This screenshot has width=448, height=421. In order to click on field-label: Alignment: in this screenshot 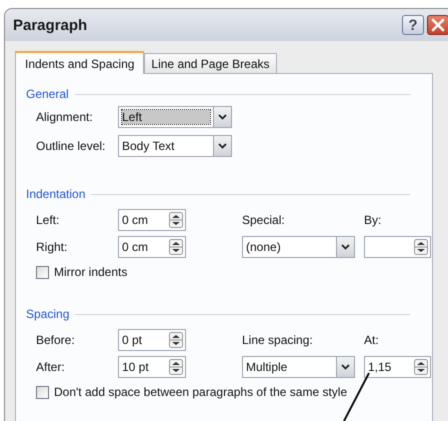, I will do `click(65, 117)`.